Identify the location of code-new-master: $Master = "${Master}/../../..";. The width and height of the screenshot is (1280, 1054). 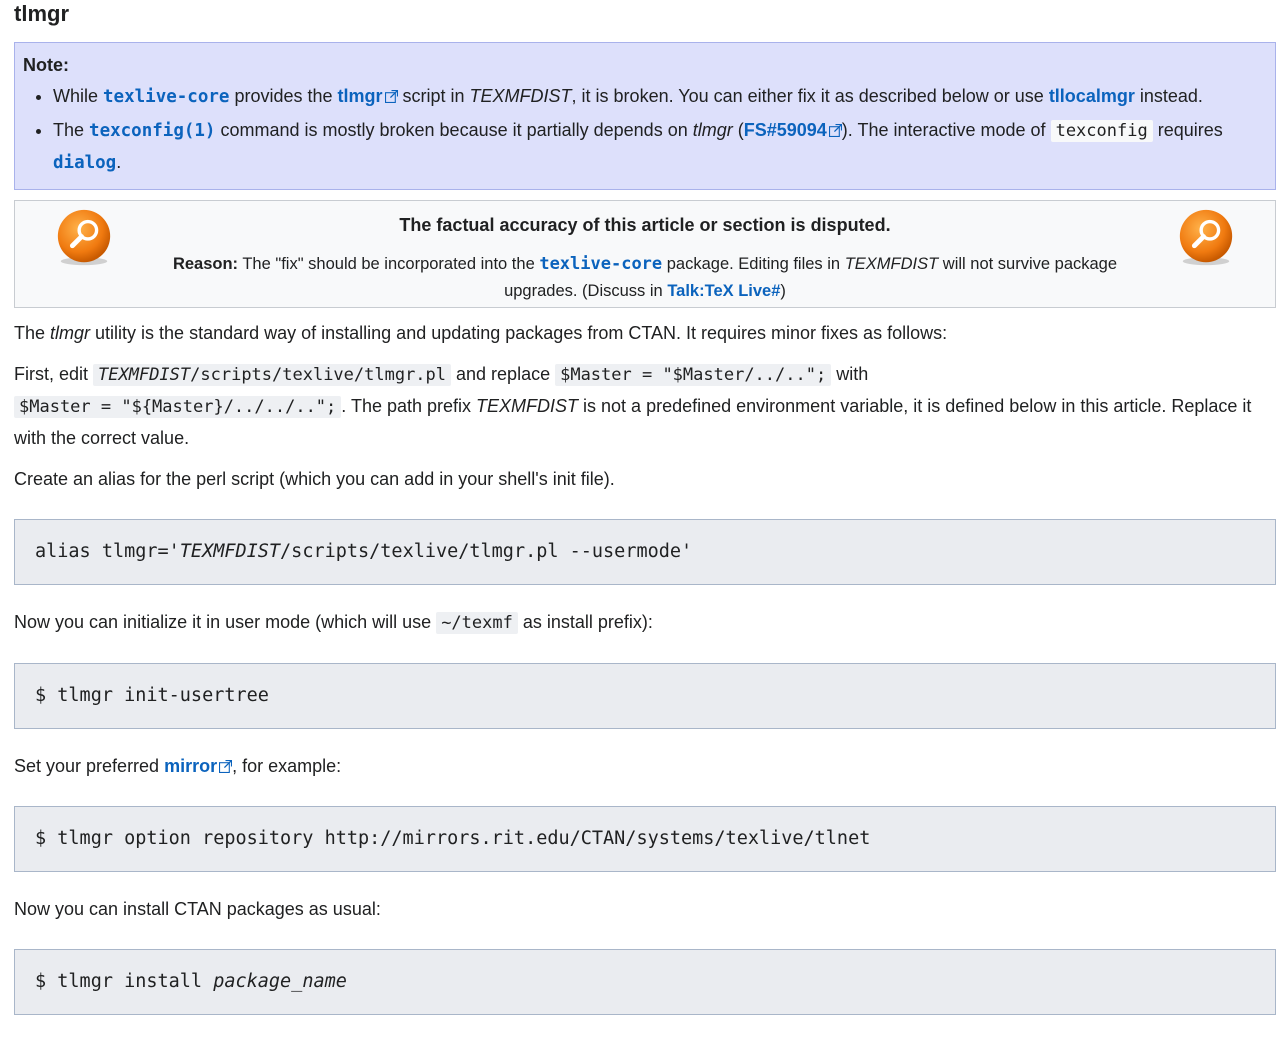
(178, 407).